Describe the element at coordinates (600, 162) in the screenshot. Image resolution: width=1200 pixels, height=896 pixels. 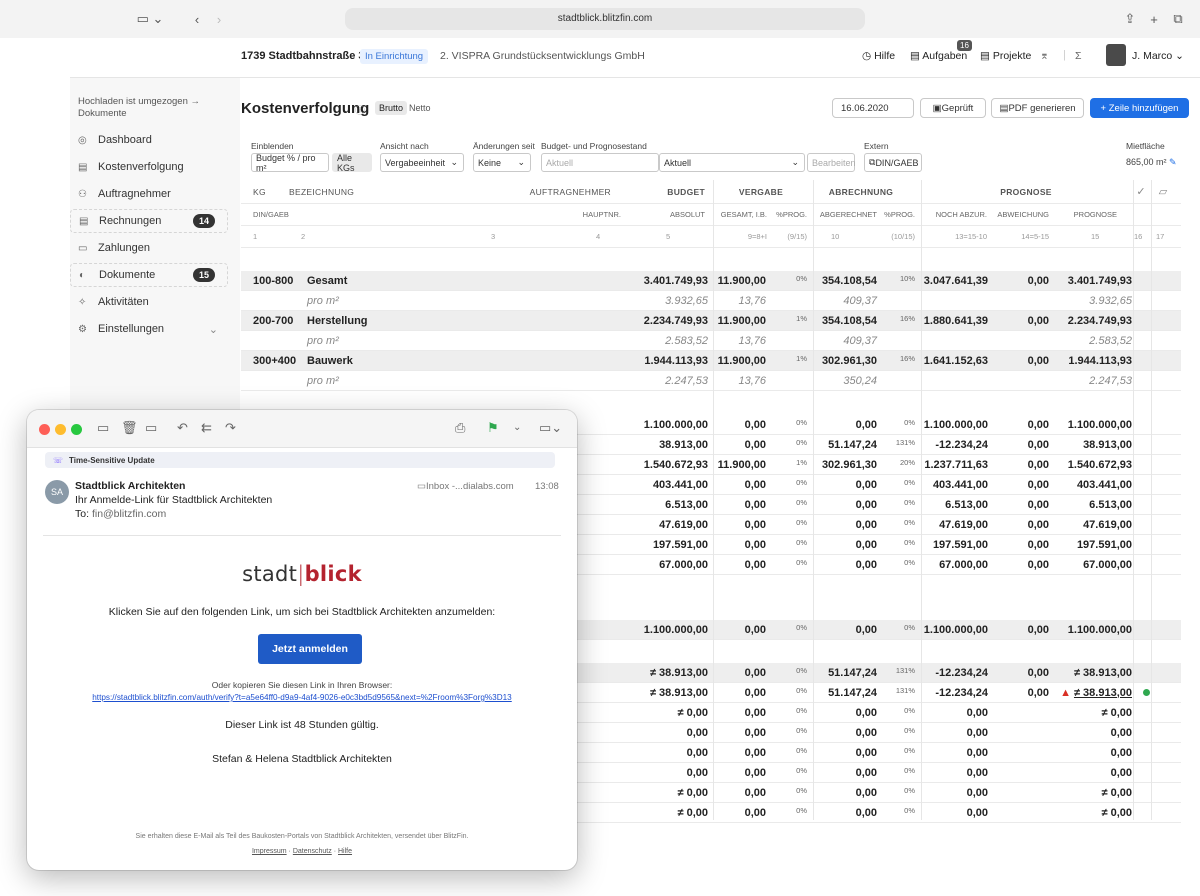
I see `budget-input: Aktuell` at that location.